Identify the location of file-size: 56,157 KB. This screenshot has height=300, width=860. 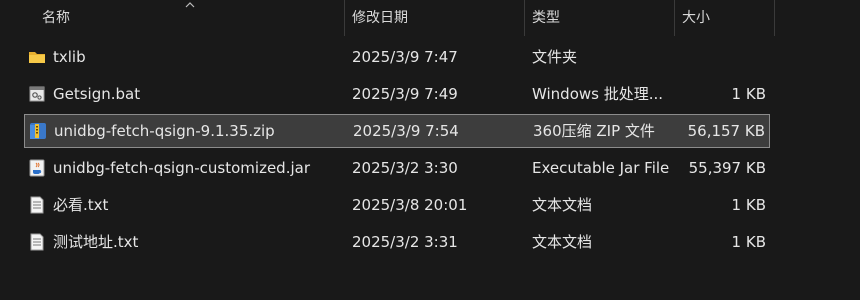
(726, 131).